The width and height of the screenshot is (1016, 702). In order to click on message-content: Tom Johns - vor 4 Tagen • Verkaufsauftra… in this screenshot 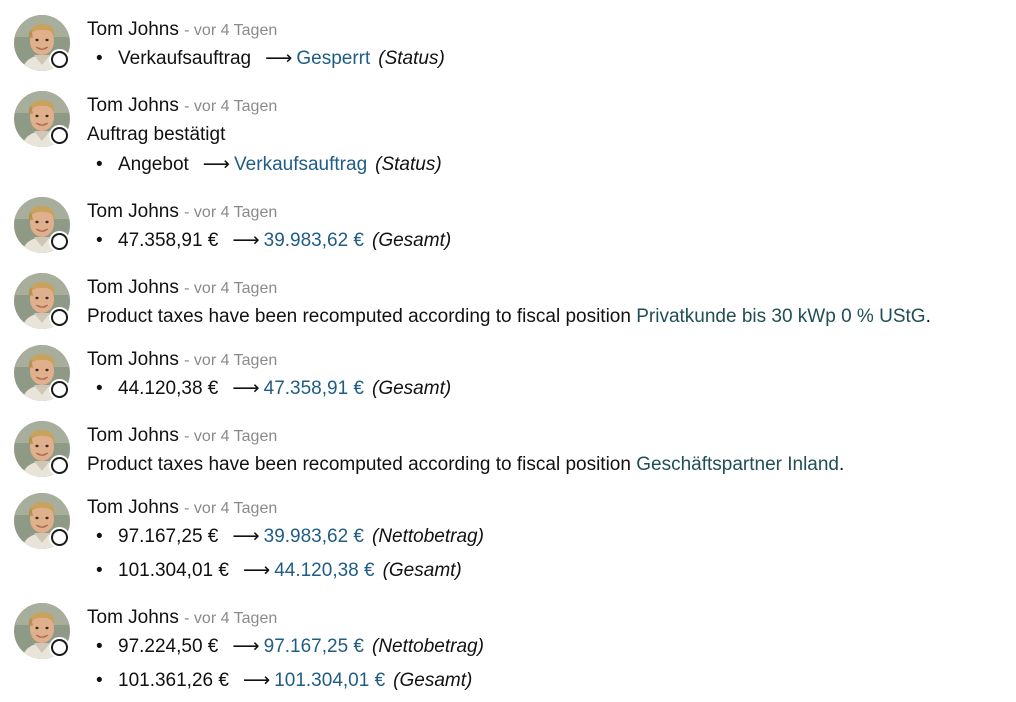, I will do `click(551, 45)`.